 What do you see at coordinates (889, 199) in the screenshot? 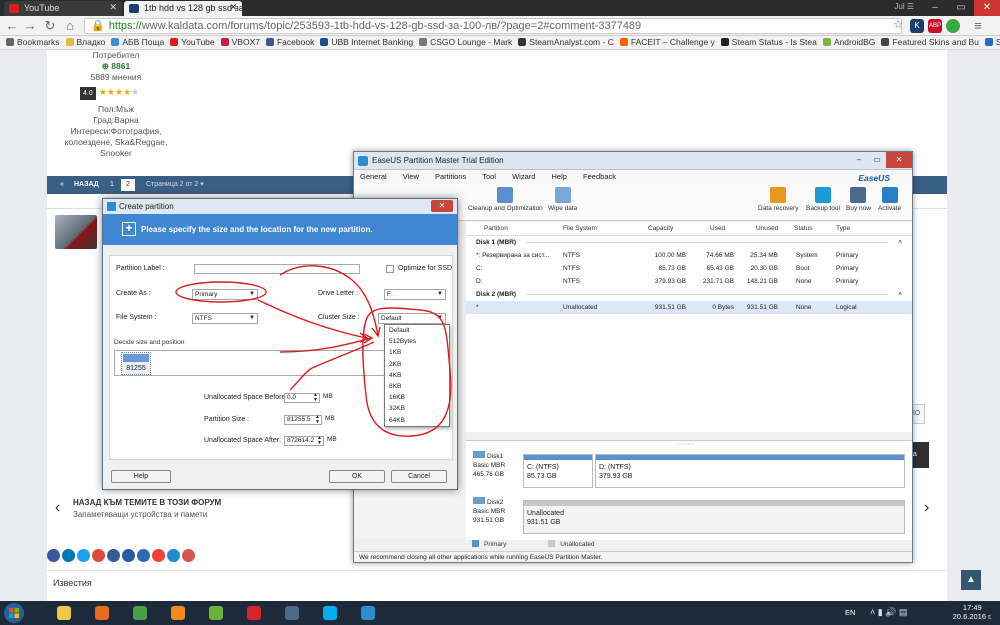
I see `activate-button: Activate` at bounding box center [889, 199].